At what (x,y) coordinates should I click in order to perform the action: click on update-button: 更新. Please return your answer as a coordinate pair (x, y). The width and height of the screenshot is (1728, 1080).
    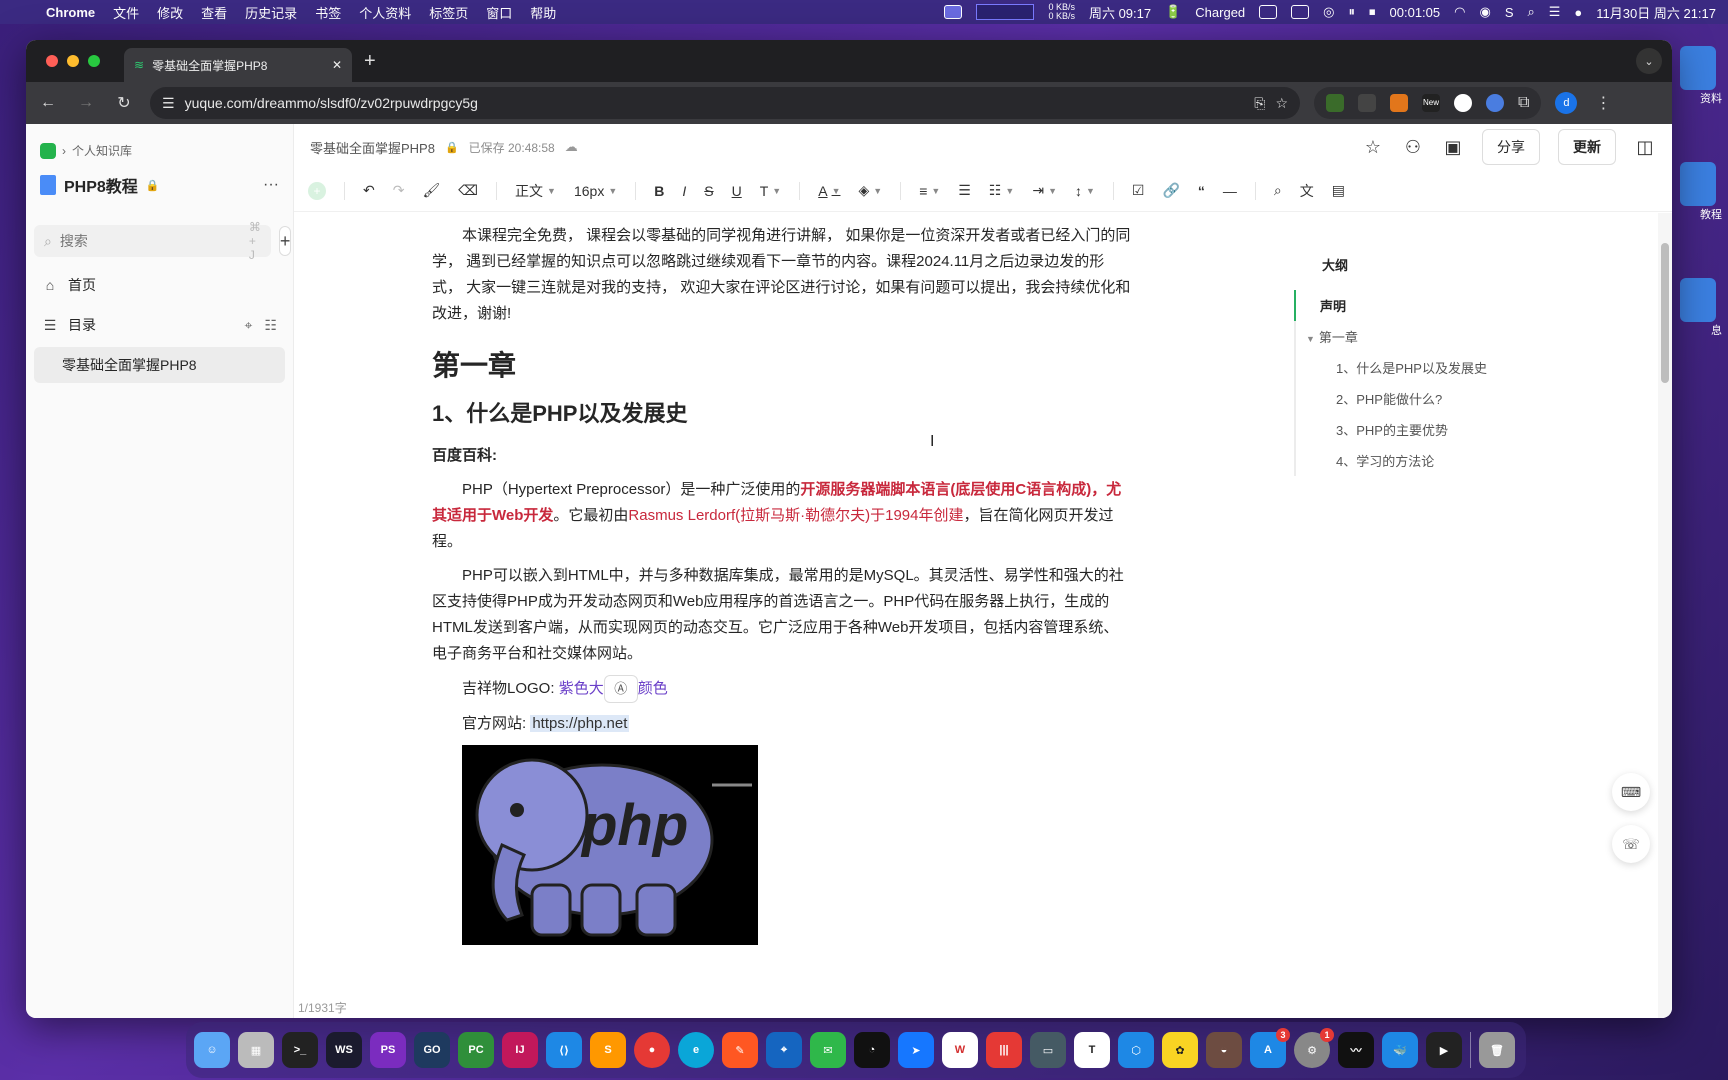
    Looking at the image, I should click on (1587, 147).